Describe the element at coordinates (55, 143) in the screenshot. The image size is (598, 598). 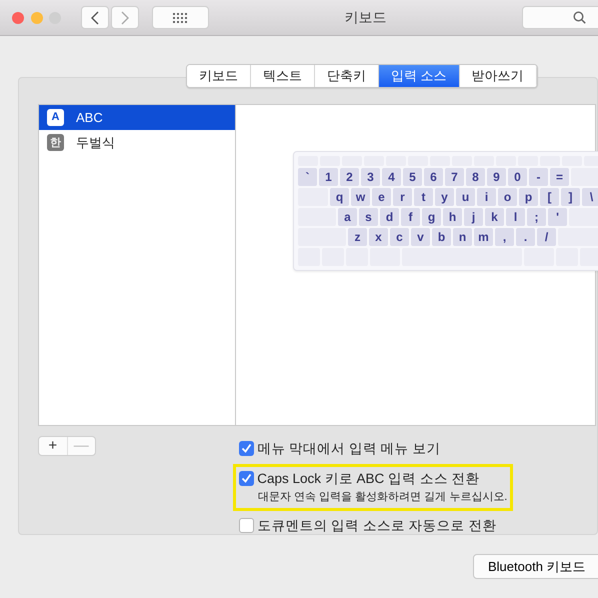
I see `input-source-icon: 한` at that location.